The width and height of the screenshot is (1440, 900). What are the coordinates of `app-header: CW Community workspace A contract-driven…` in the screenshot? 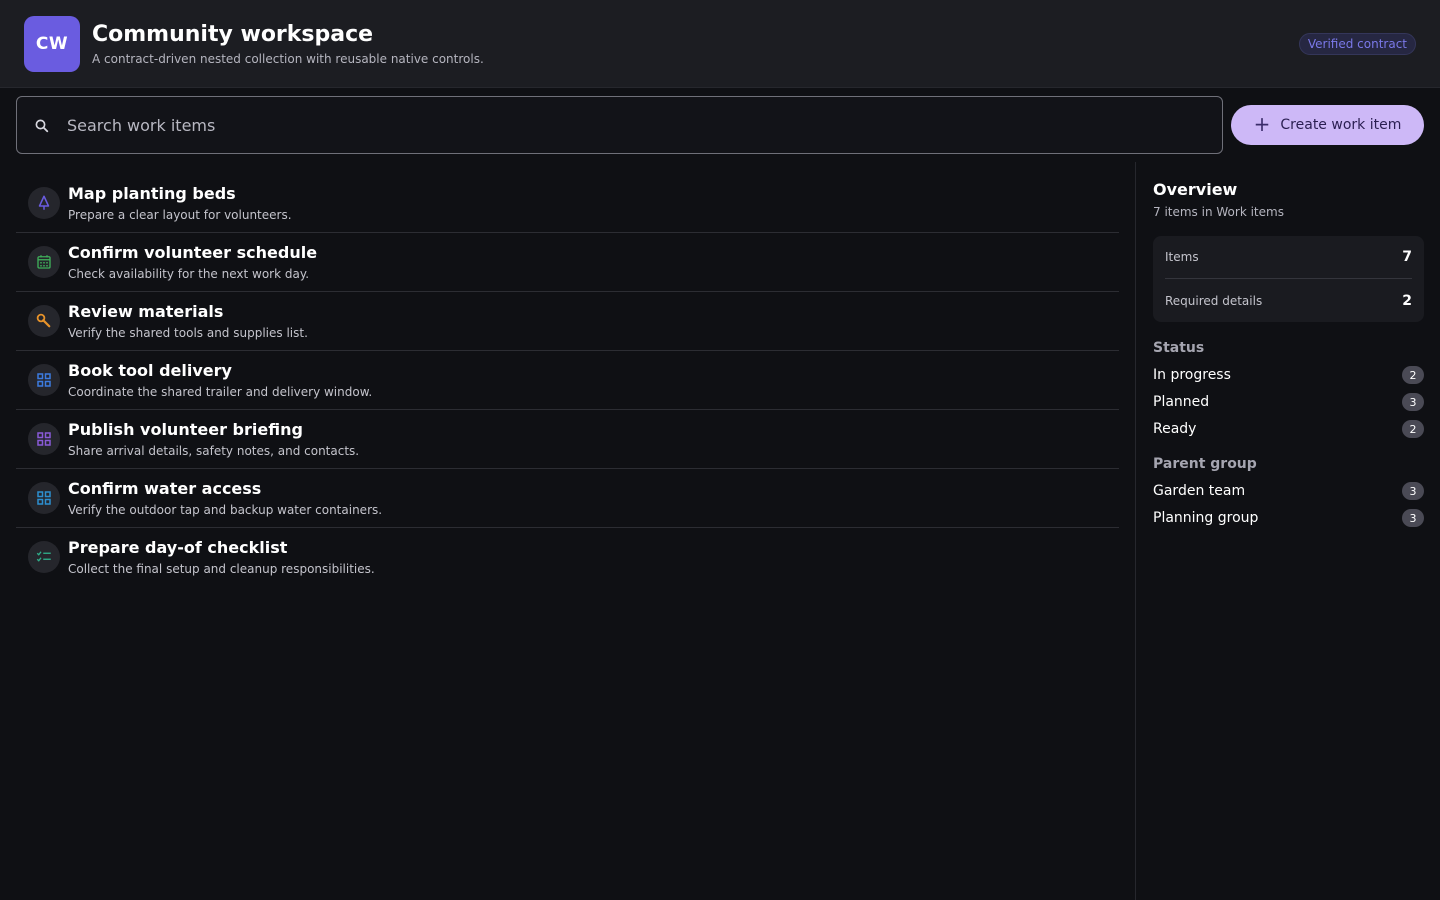 It's located at (720, 44).